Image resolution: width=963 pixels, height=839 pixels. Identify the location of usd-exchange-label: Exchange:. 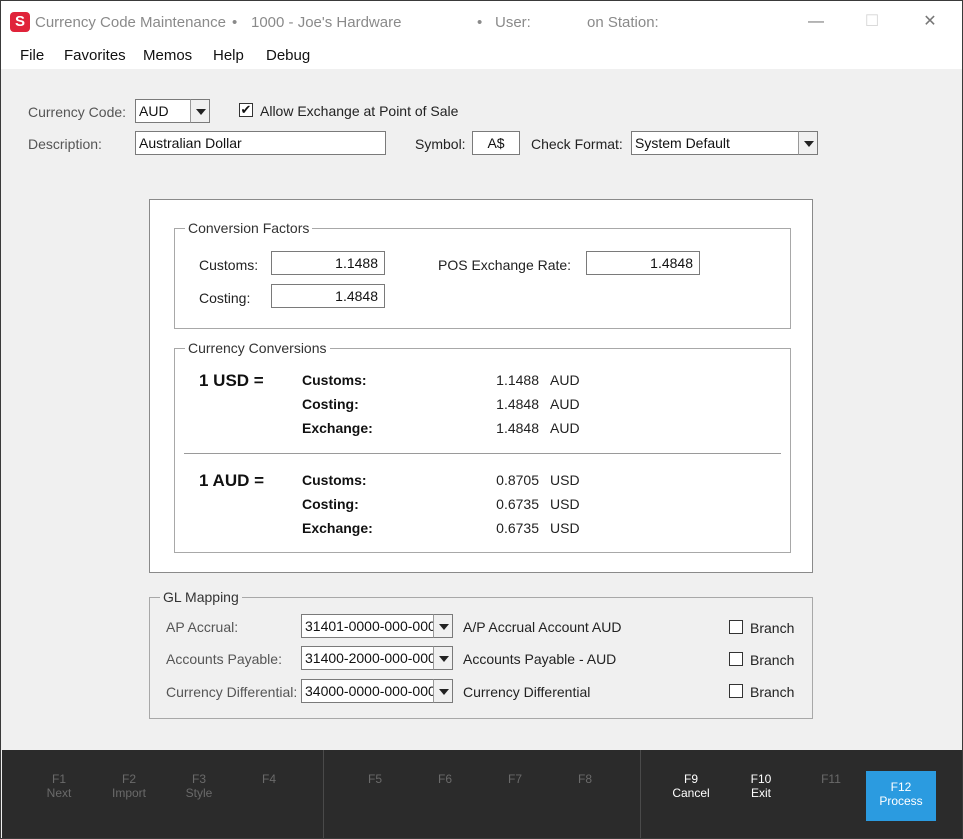
(337, 428).